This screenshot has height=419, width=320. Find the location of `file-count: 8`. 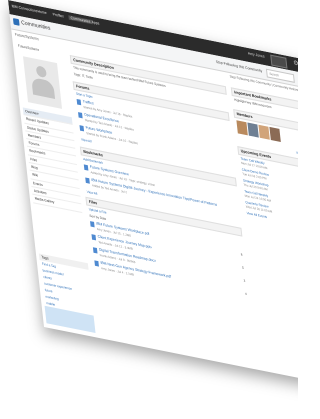

file-count: 8 is located at coordinates (241, 254).